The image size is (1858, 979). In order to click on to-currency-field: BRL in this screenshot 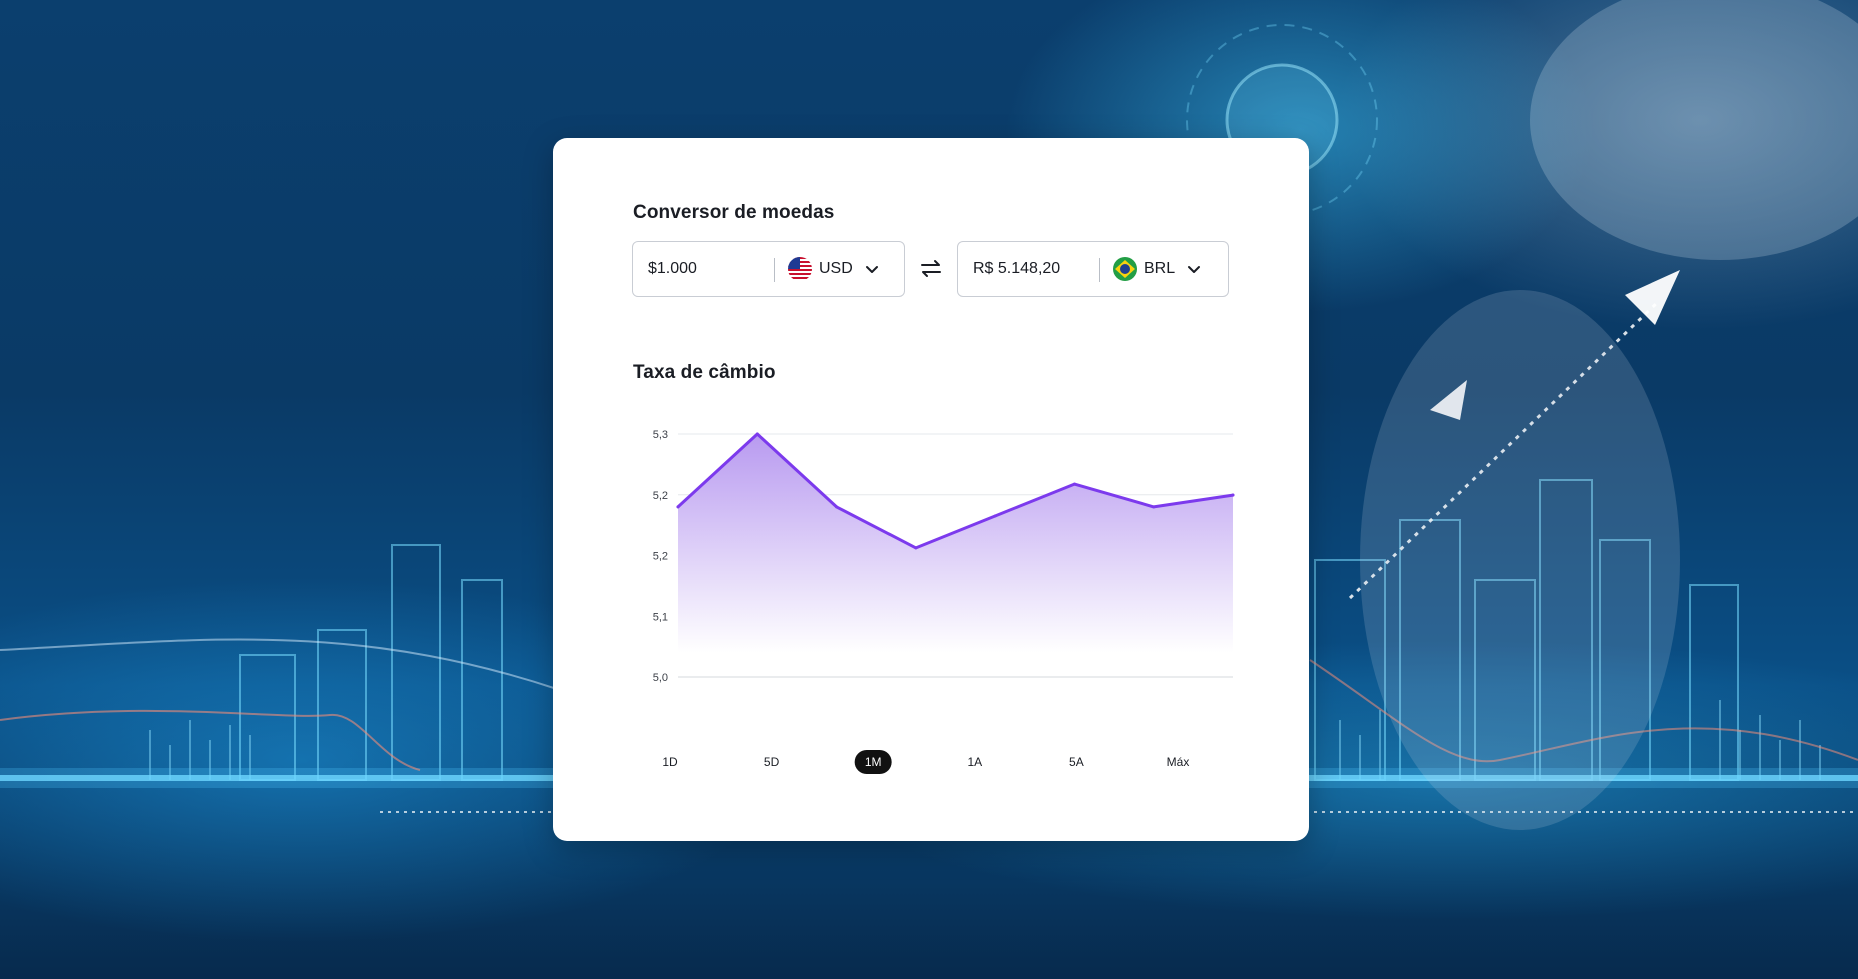, I will do `click(1093, 269)`.